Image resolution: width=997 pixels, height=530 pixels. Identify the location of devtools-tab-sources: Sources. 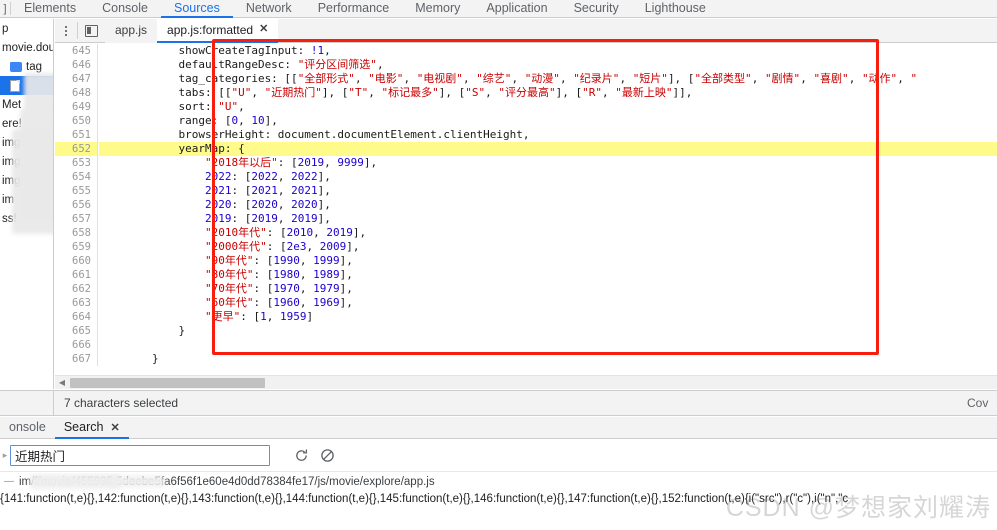
(196, 9).